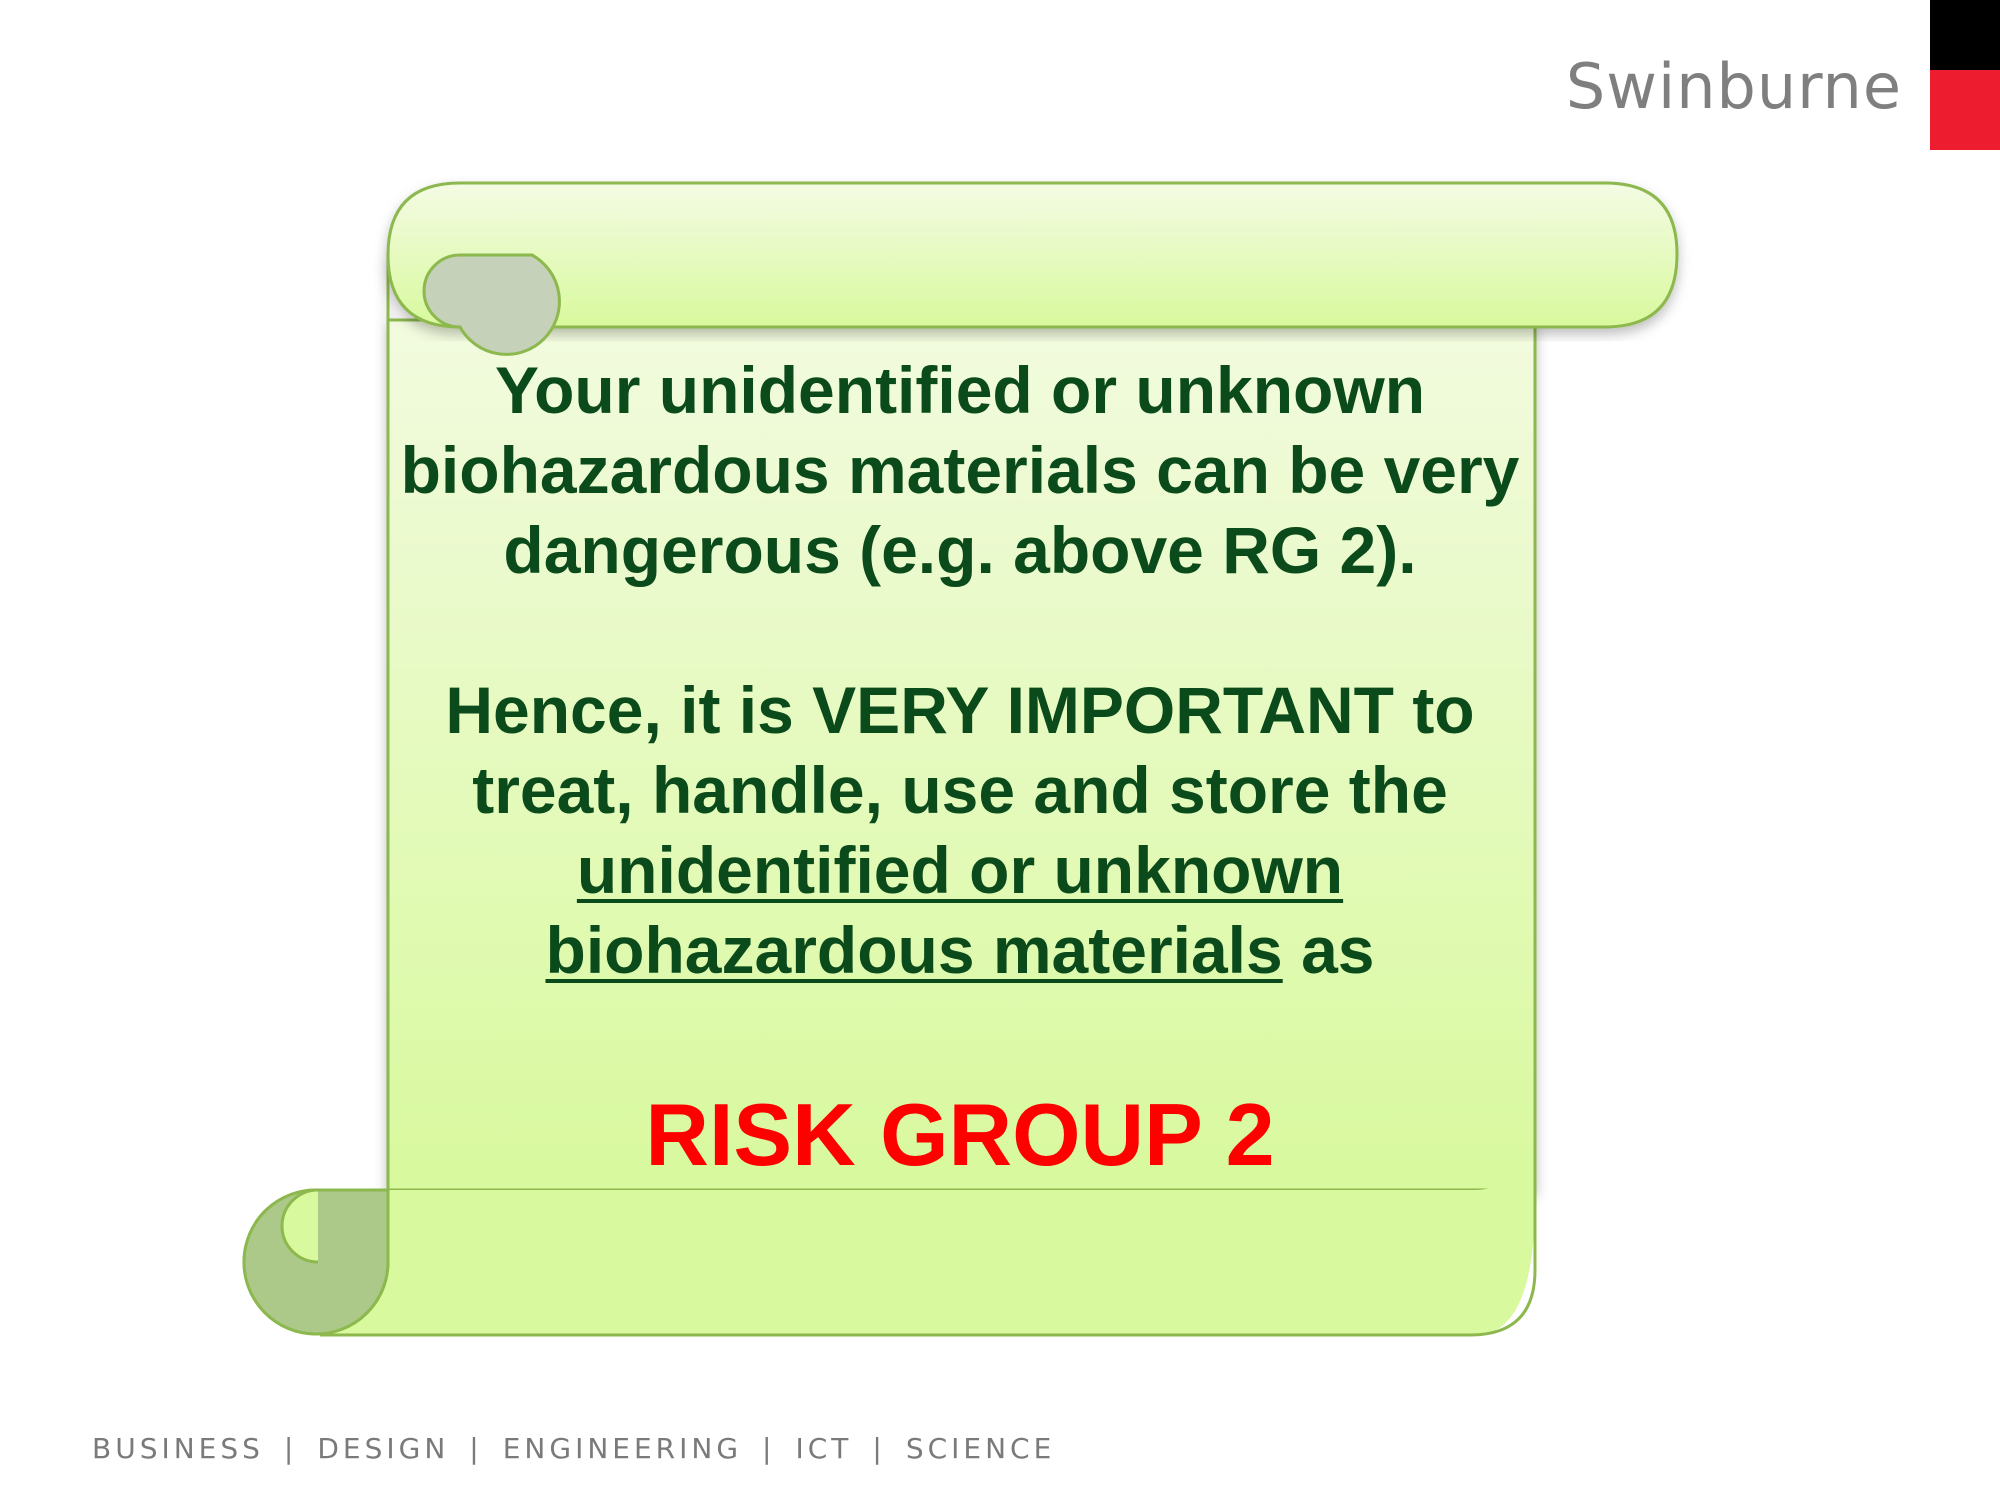 This screenshot has width=2000, height=1500. What do you see at coordinates (824, 1448) in the screenshot?
I see `footer-item-ict: ICT` at bounding box center [824, 1448].